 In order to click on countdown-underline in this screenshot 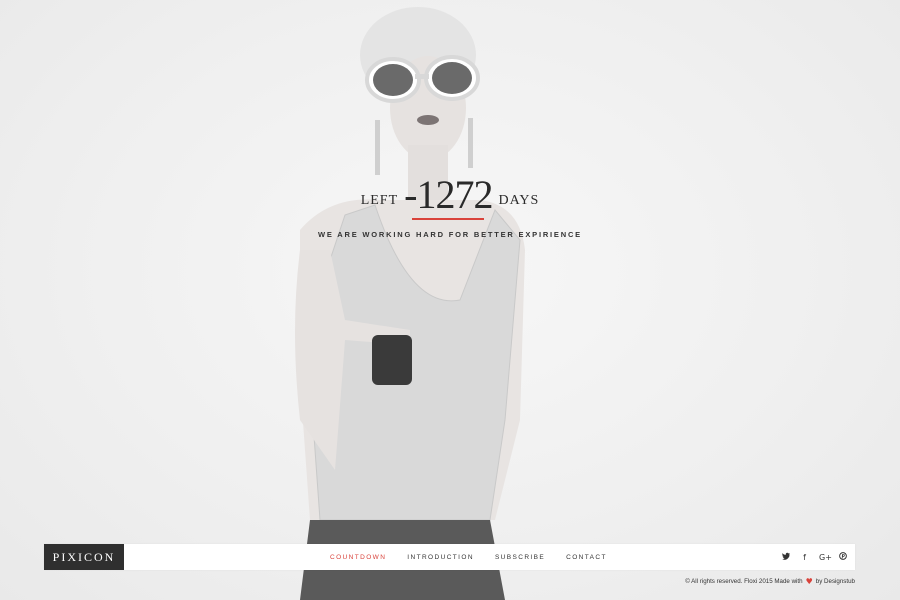, I will do `click(448, 219)`.